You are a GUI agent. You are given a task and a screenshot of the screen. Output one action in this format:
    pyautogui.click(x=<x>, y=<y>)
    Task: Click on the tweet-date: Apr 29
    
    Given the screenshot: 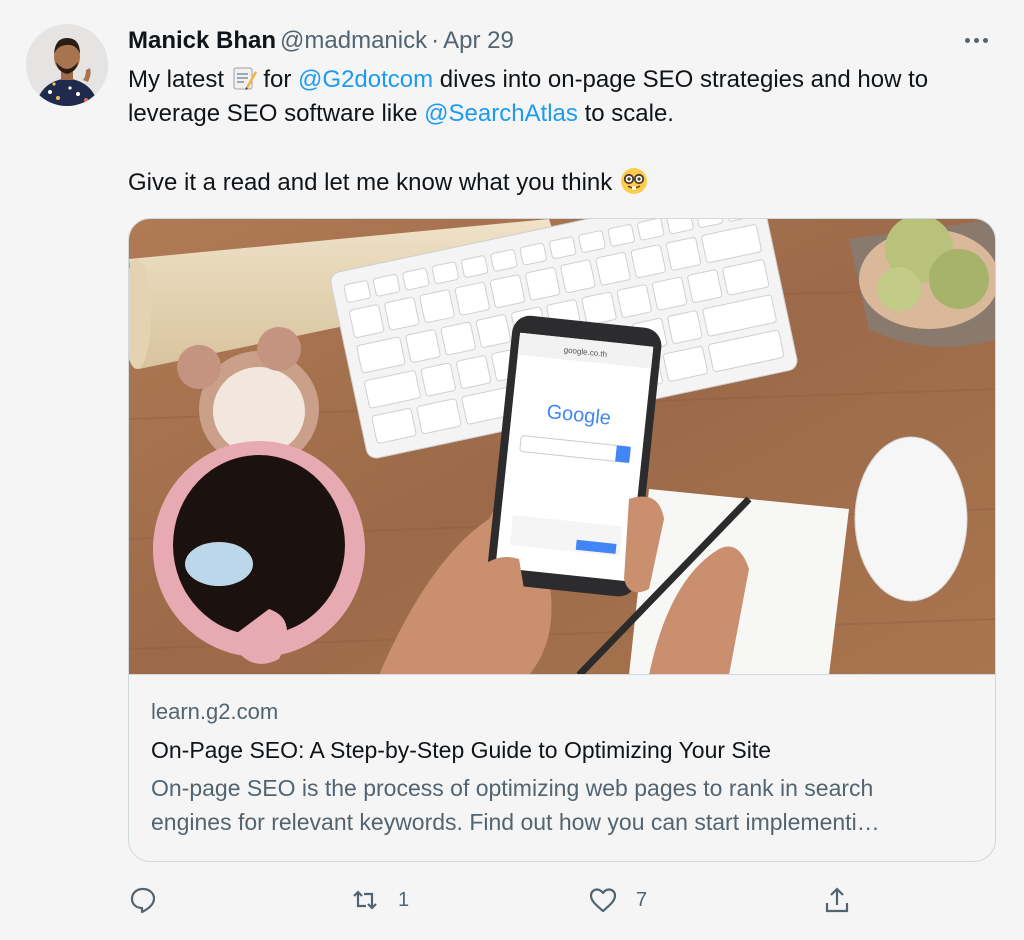 What is the action you would take?
    pyautogui.click(x=478, y=40)
    